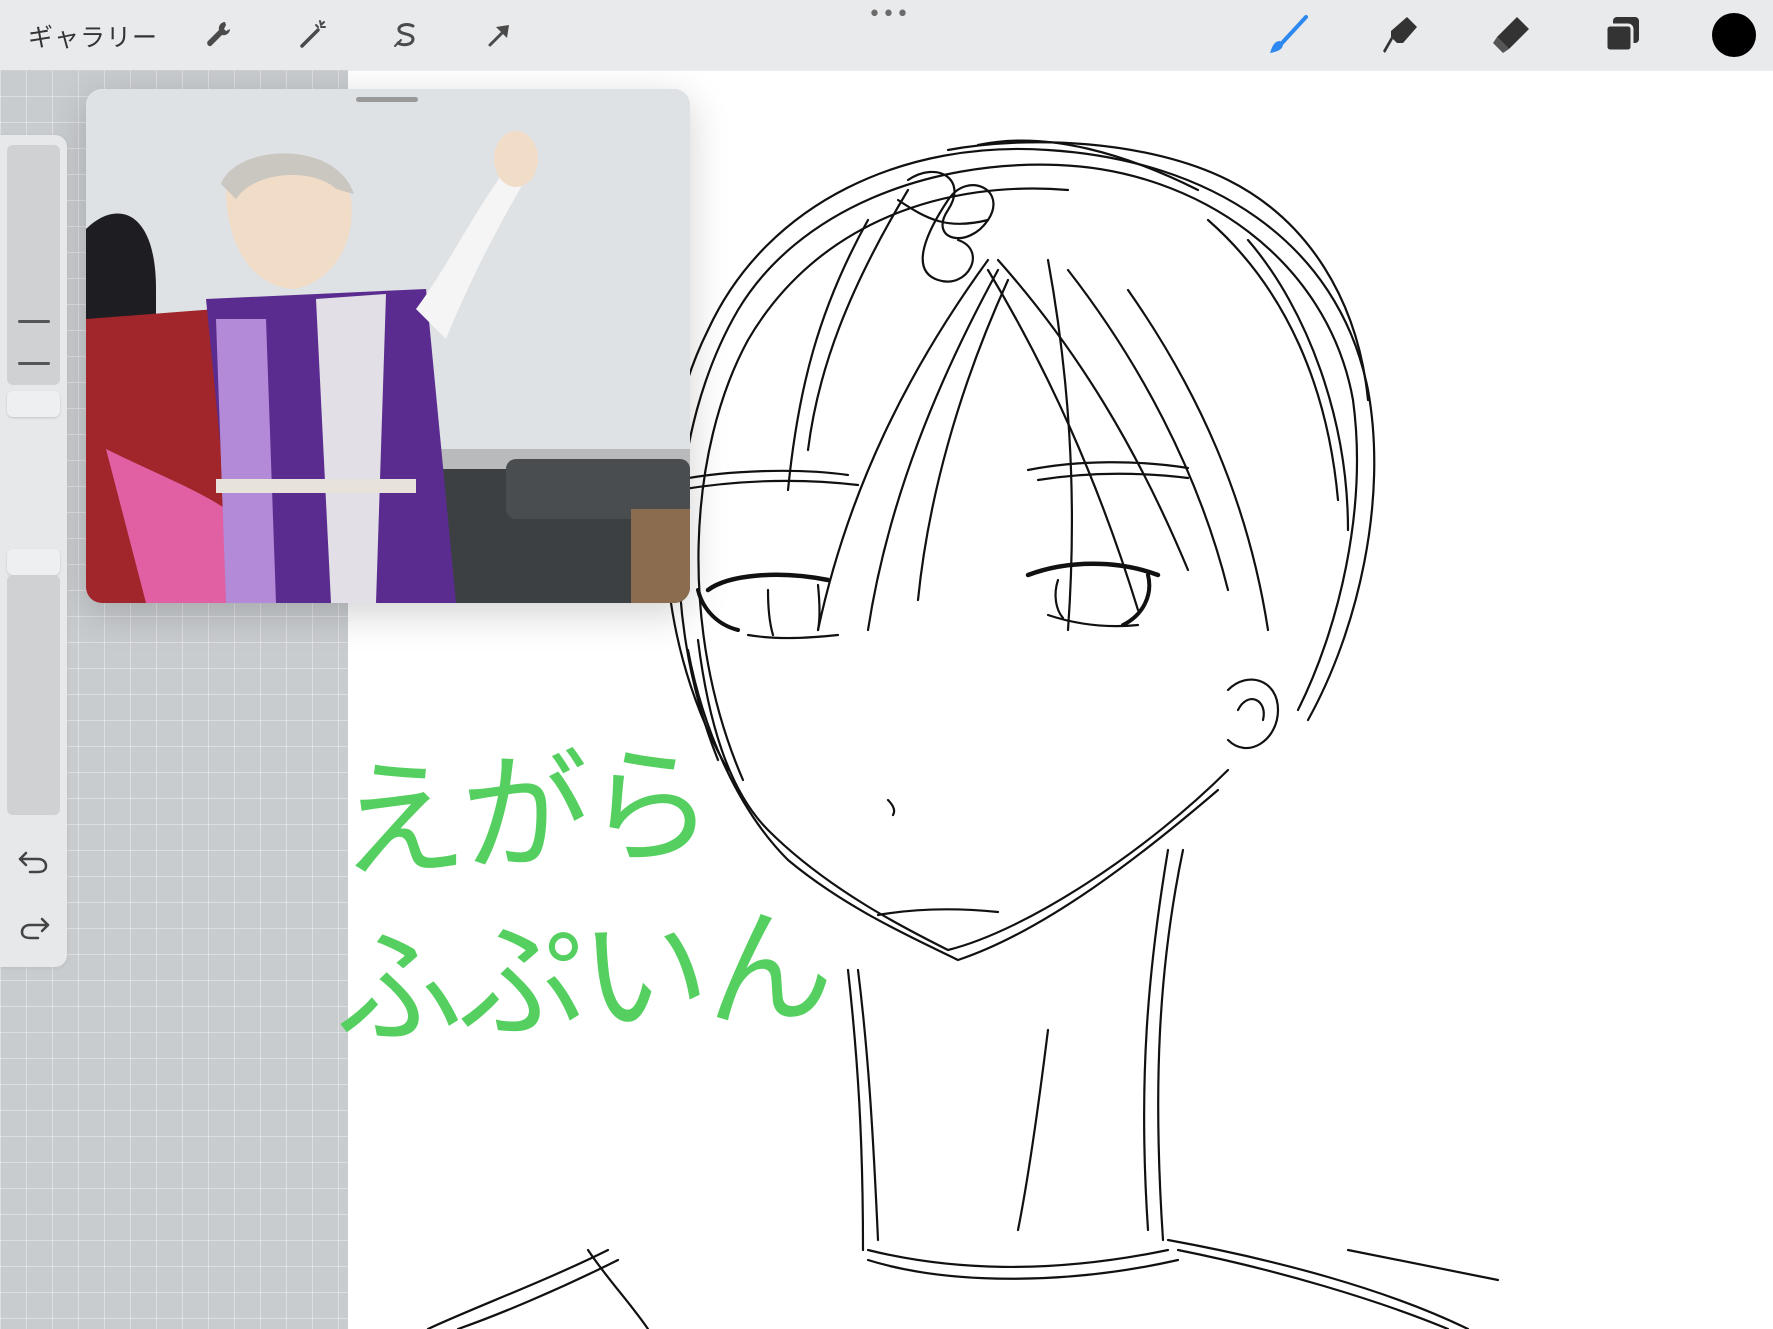  I want to click on smudge-icon, so click(1400, 35).